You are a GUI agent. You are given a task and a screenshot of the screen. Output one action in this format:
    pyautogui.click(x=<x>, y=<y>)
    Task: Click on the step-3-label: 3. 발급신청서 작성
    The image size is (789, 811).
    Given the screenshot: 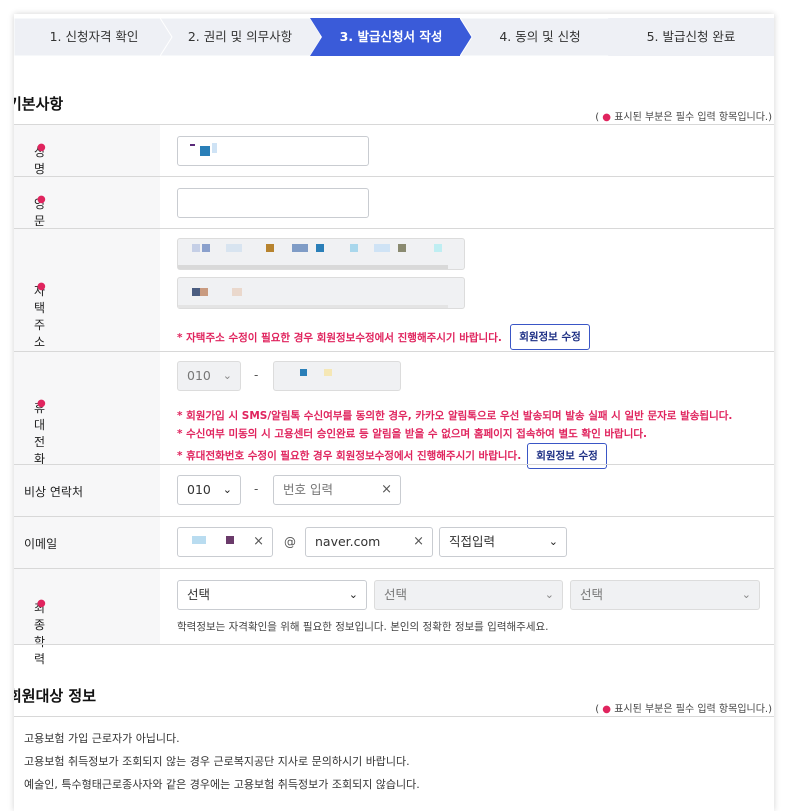 What is the action you would take?
    pyautogui.click(x=391, y=36)
    